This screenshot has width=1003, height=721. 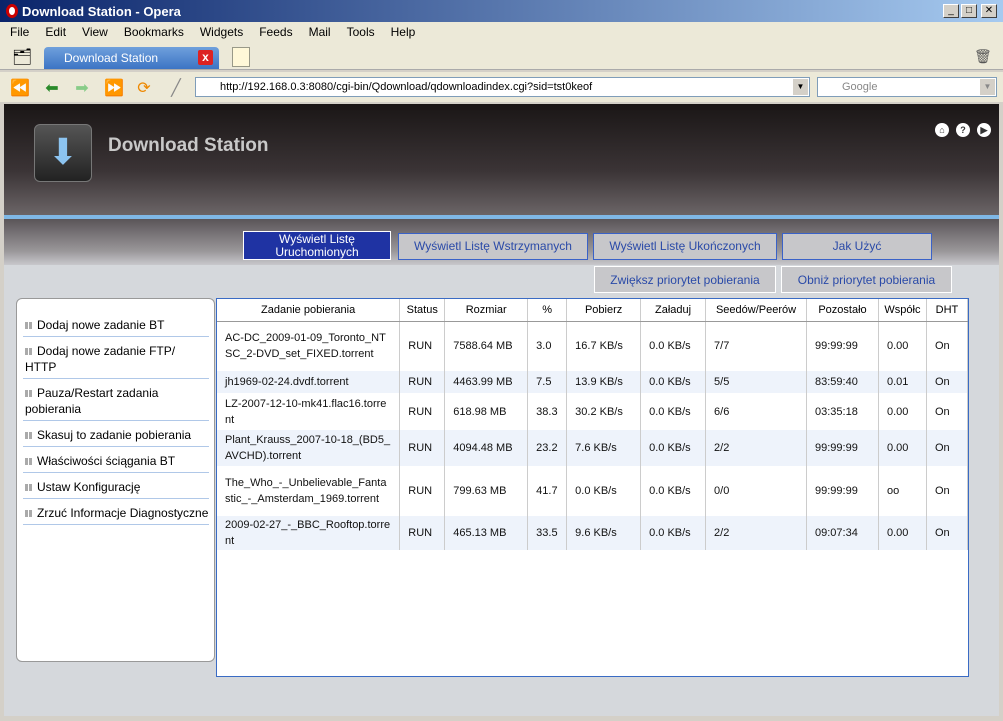 What do you see at coordinates (116, 359) in the screenshot?
I see `sidebar-item-add-ftp-http: Dodaj nowe zadanie FTP/ HTTP` at bounding box center [116, 359].